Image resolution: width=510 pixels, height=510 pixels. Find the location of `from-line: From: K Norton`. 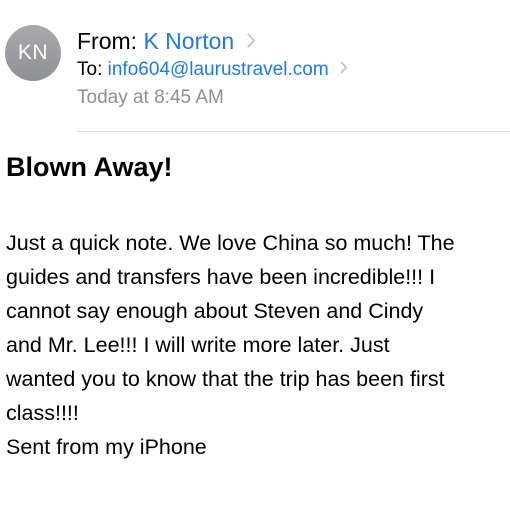

from-line: From: K Norton is located at coordinates (166, 41).